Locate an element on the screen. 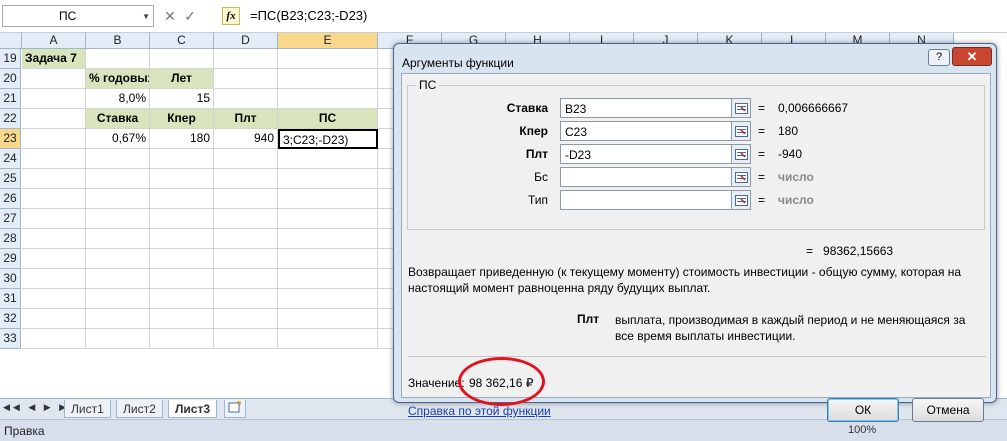  cell-B26 is located at coordinates (118, 199).